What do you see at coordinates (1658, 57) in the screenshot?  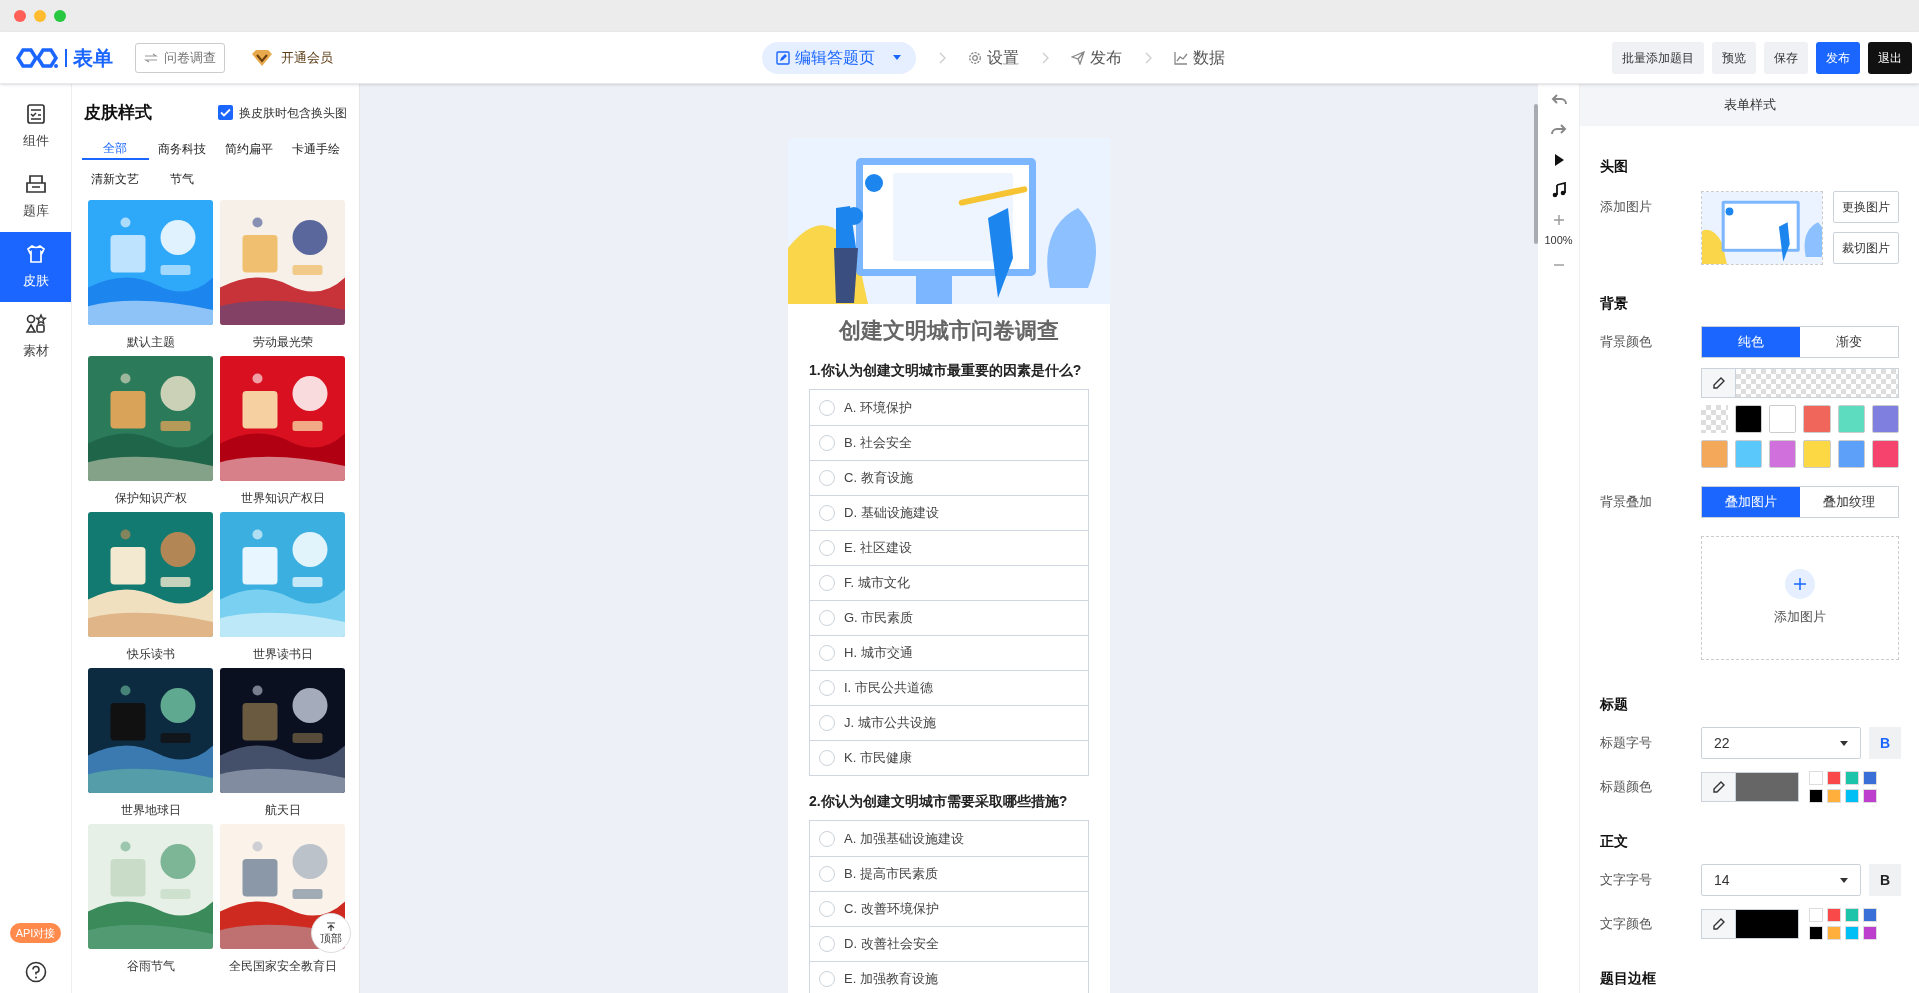 I see `action-button: 批量添加题目` at bounding box center [1658, 57].